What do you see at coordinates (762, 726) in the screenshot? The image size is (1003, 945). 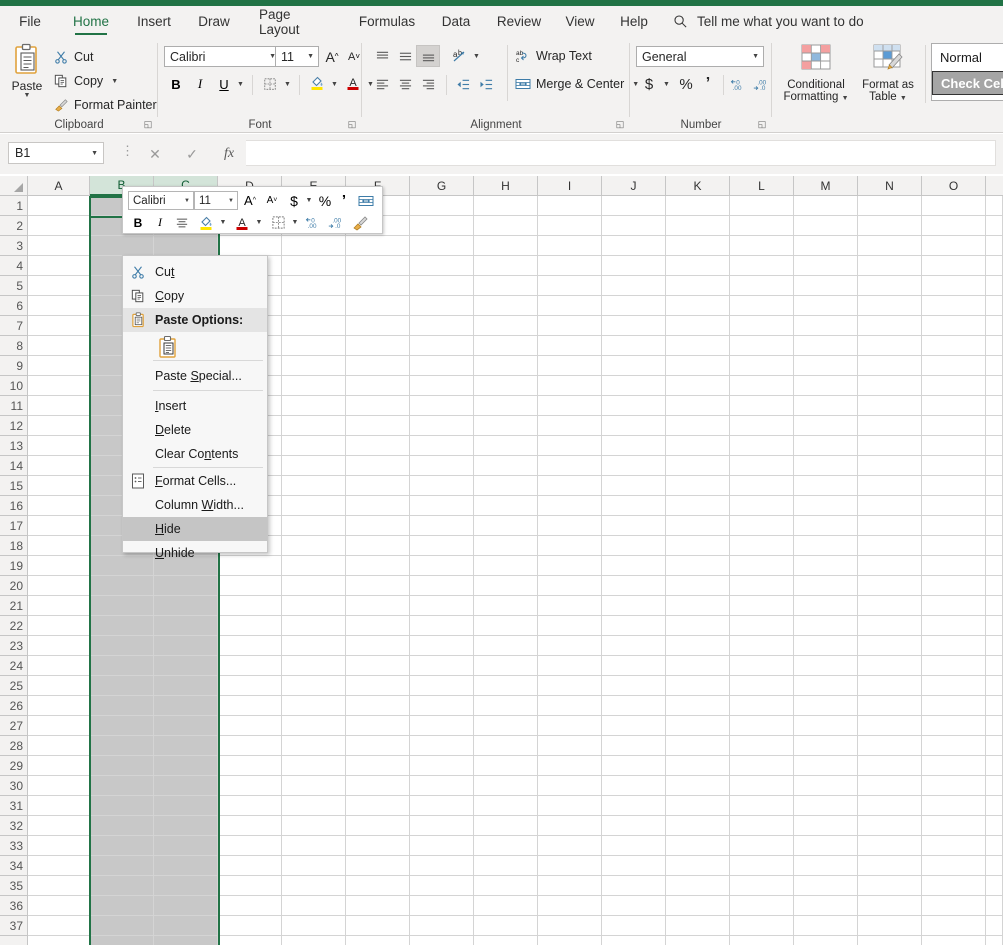 I see `cell-L27` at bounding box center [762, 726].